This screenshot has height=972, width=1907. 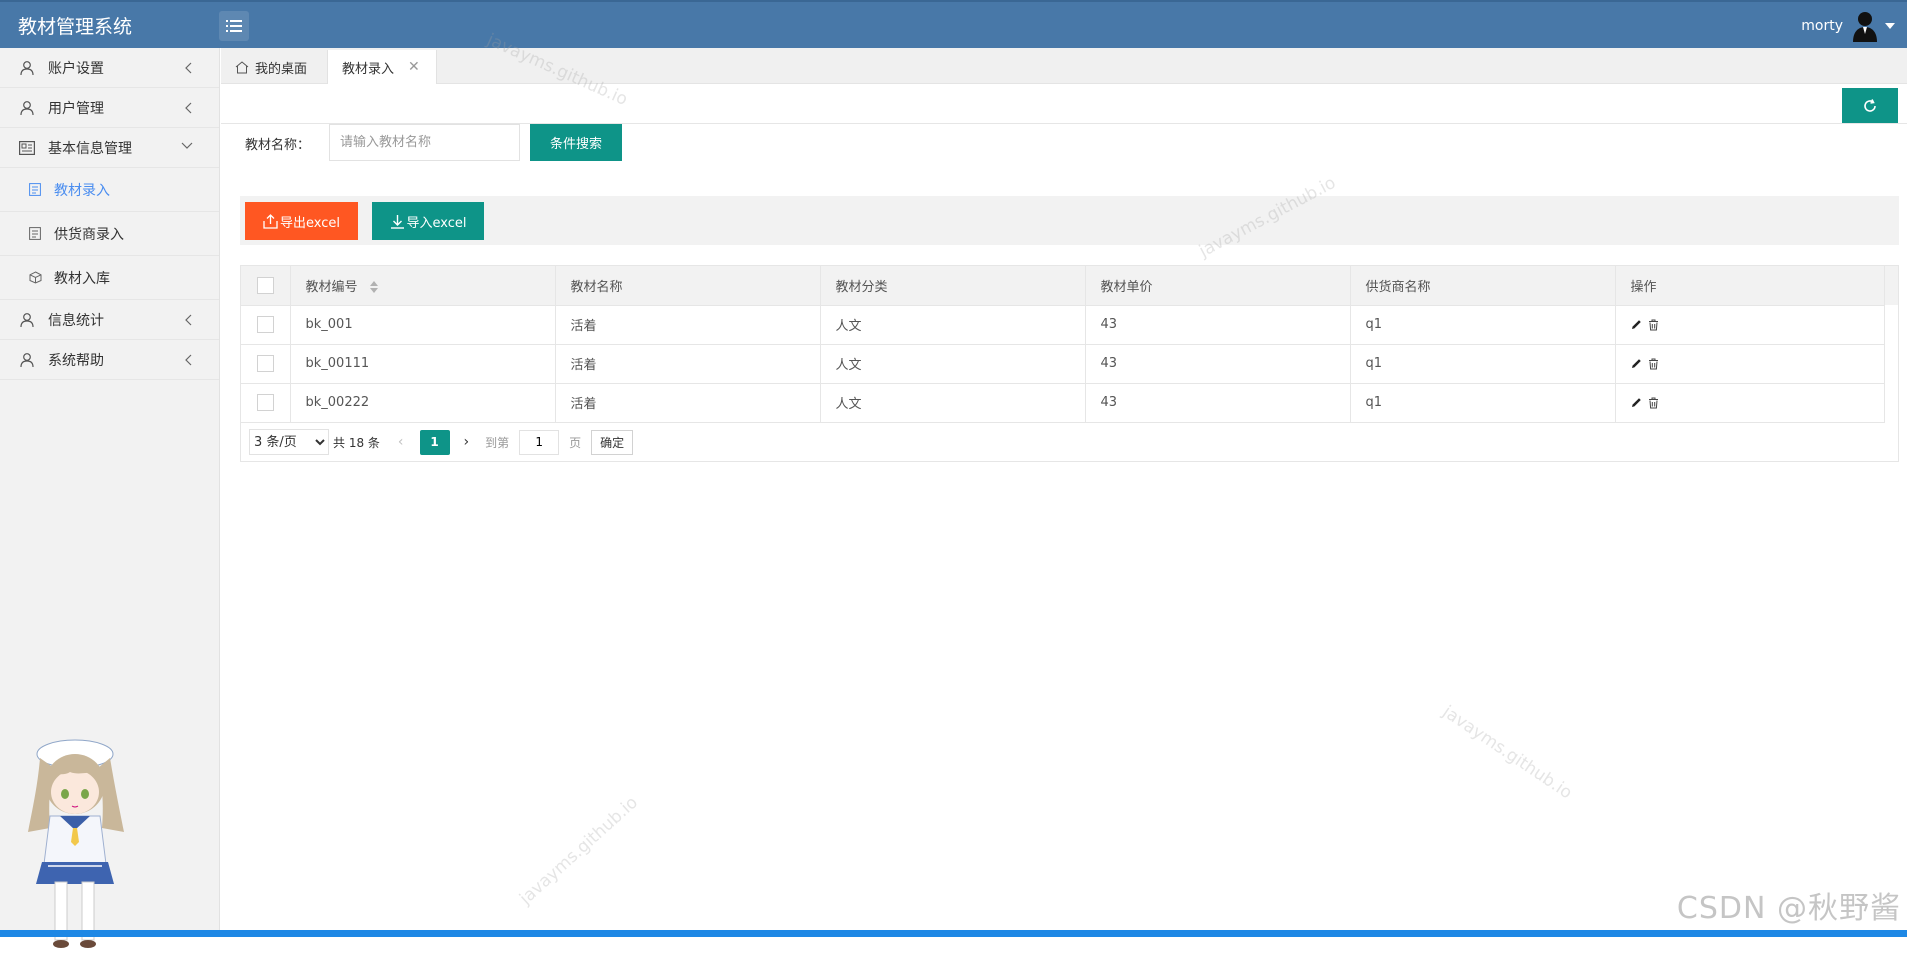 I want to click on menu-toggle-button, so click(x=234, y=26).